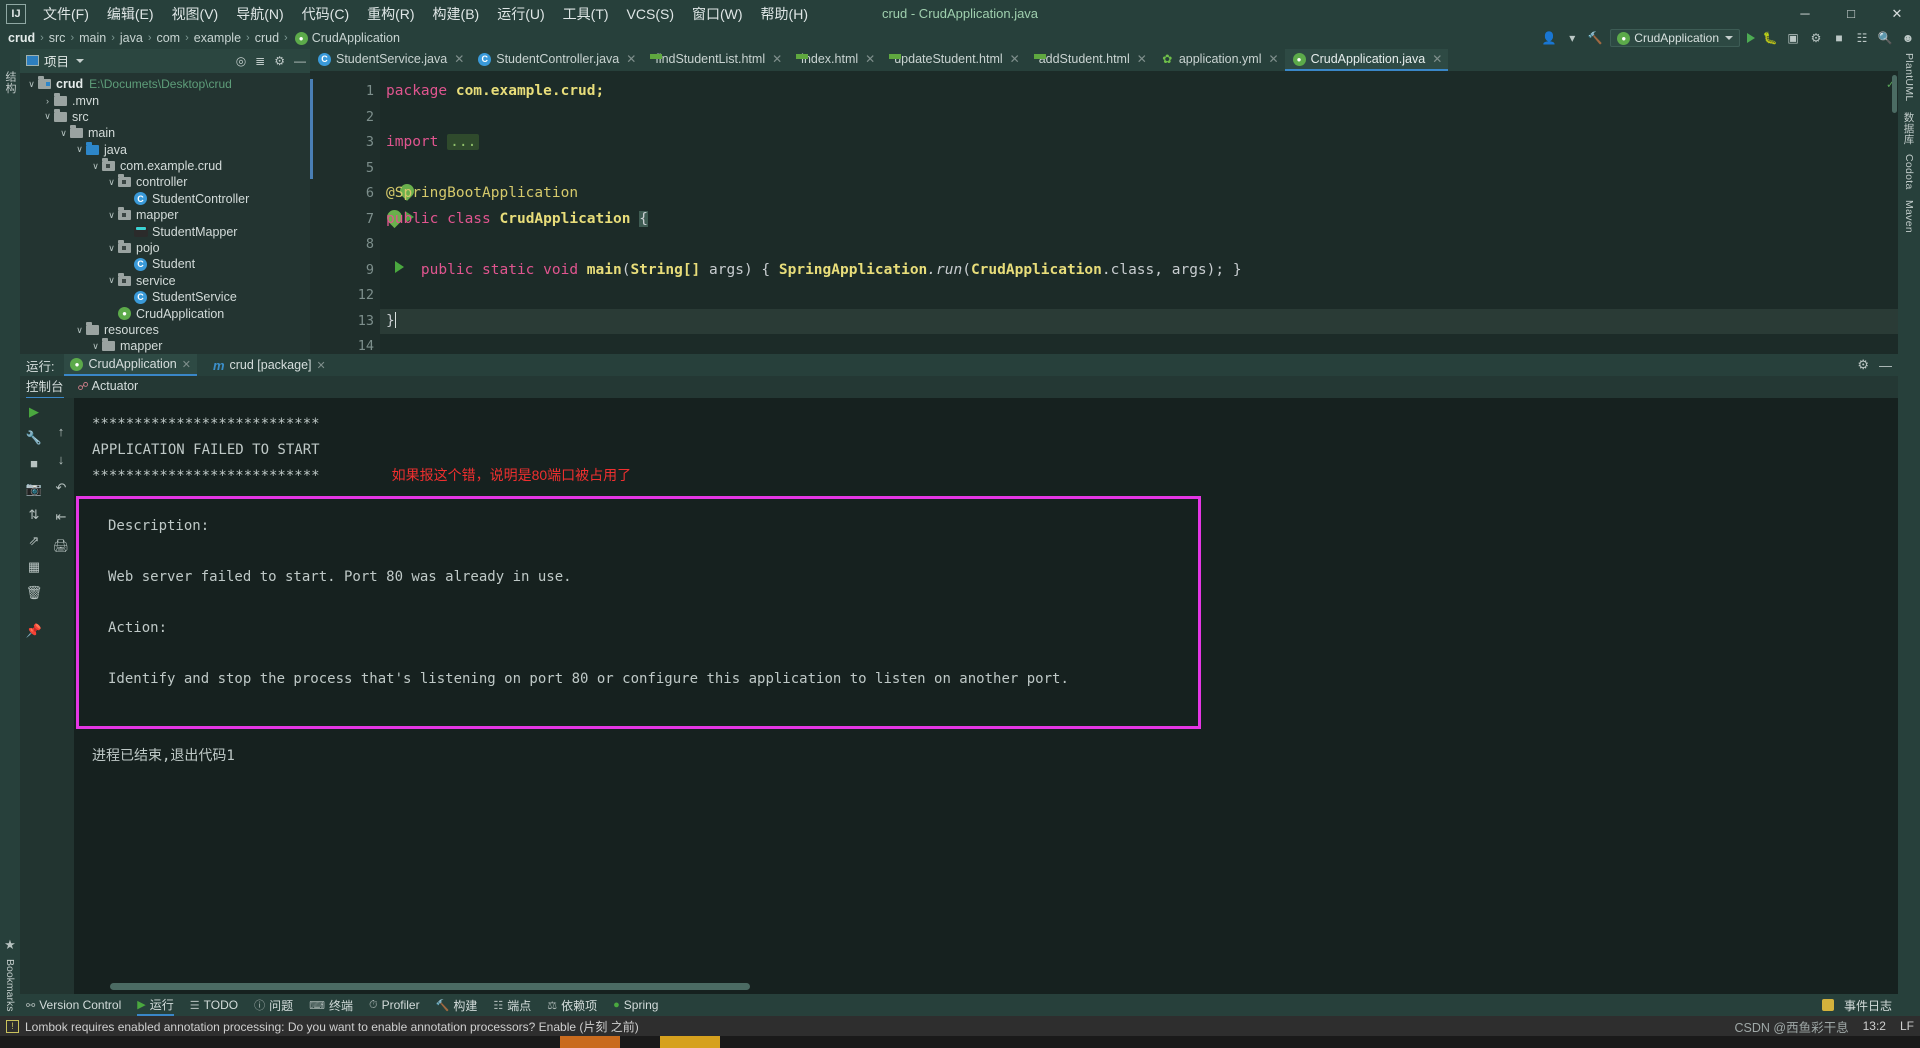  Describe the element at coordinates (457, 1005) in the screenshot. I see `bottom-item-build: 🔨 构建` at that location.